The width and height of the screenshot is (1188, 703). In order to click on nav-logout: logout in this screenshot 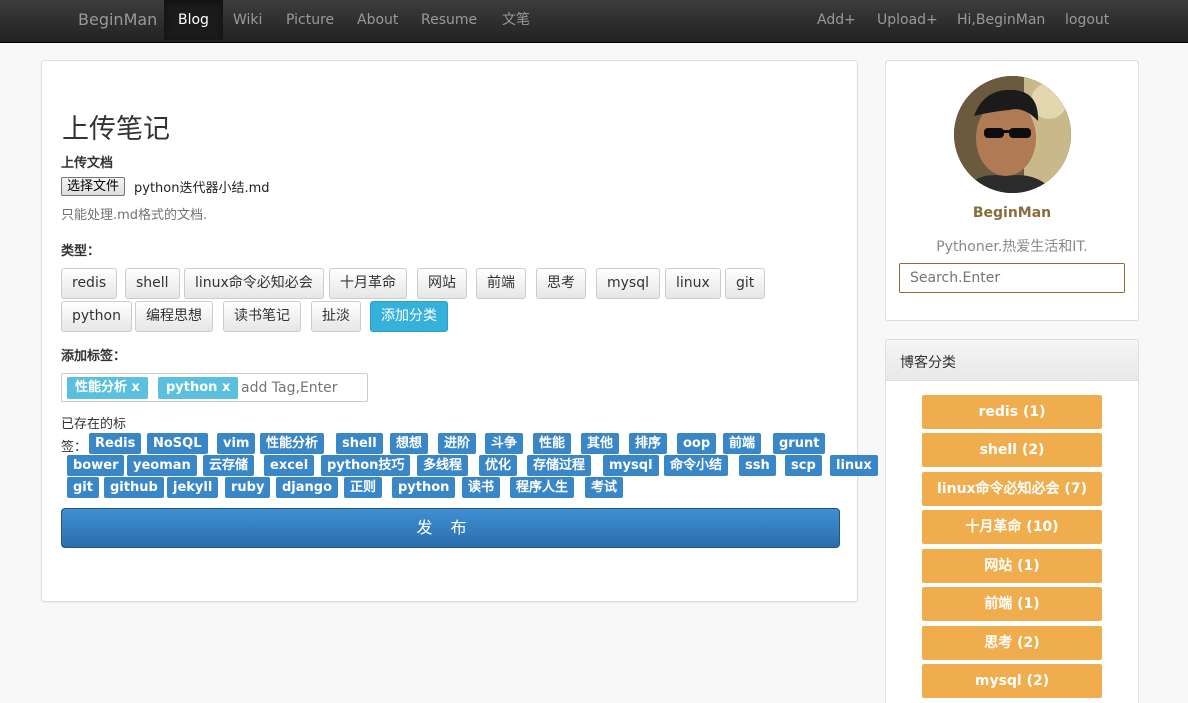, I will do `click(1087, 20)`.